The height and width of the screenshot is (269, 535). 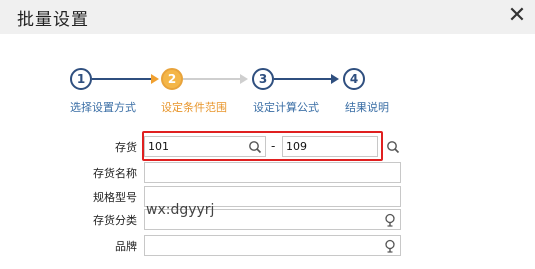 I want to click on inventory-name-label: 存货名称, so click(x=115, y=173).